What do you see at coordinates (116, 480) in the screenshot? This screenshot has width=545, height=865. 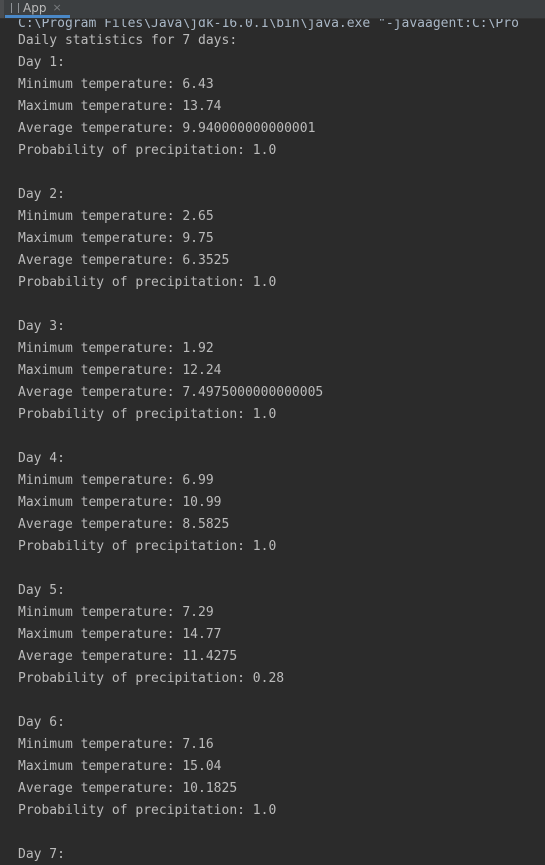 I see `min-temperature-line: Minimum temperature: 6.99` at bounding box center [116, 480].